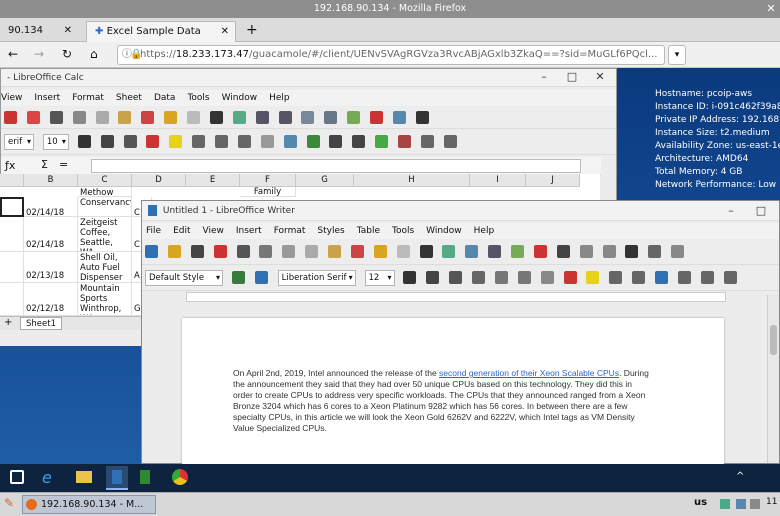 This screenshot has width=780, height=516. Describe the element at coordinates (199, 141) in the screenshot. I see `align-left-icon` at that location.